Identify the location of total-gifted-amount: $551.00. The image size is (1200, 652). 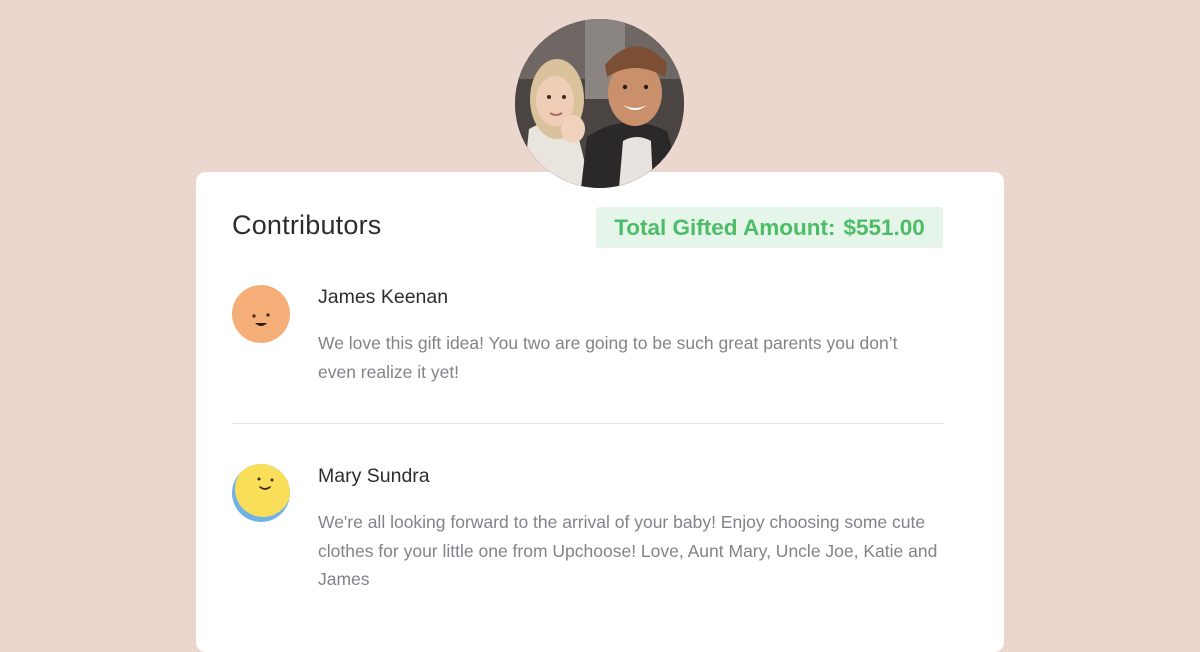
(884, 227).